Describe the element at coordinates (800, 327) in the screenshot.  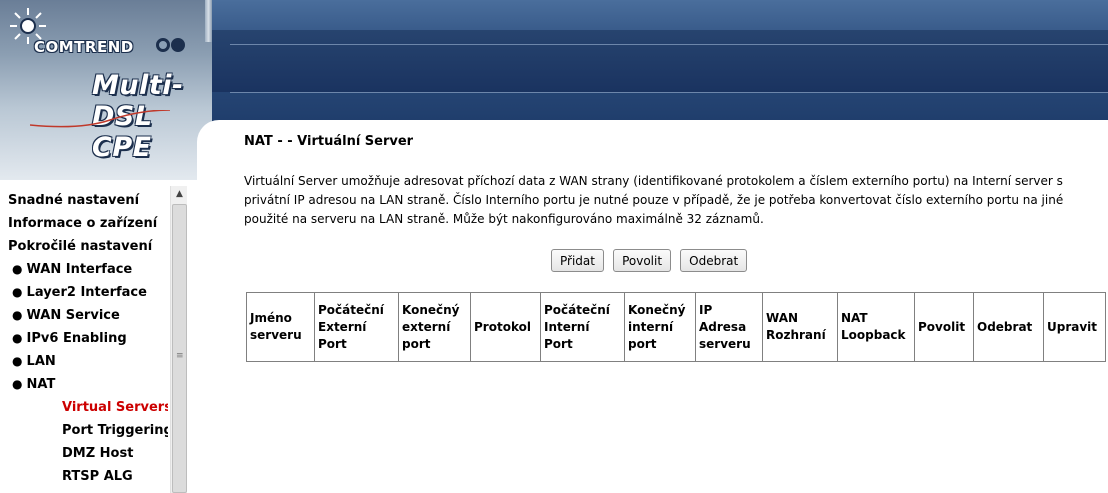
I see `column-header: WAN Rozhraní` at that location.